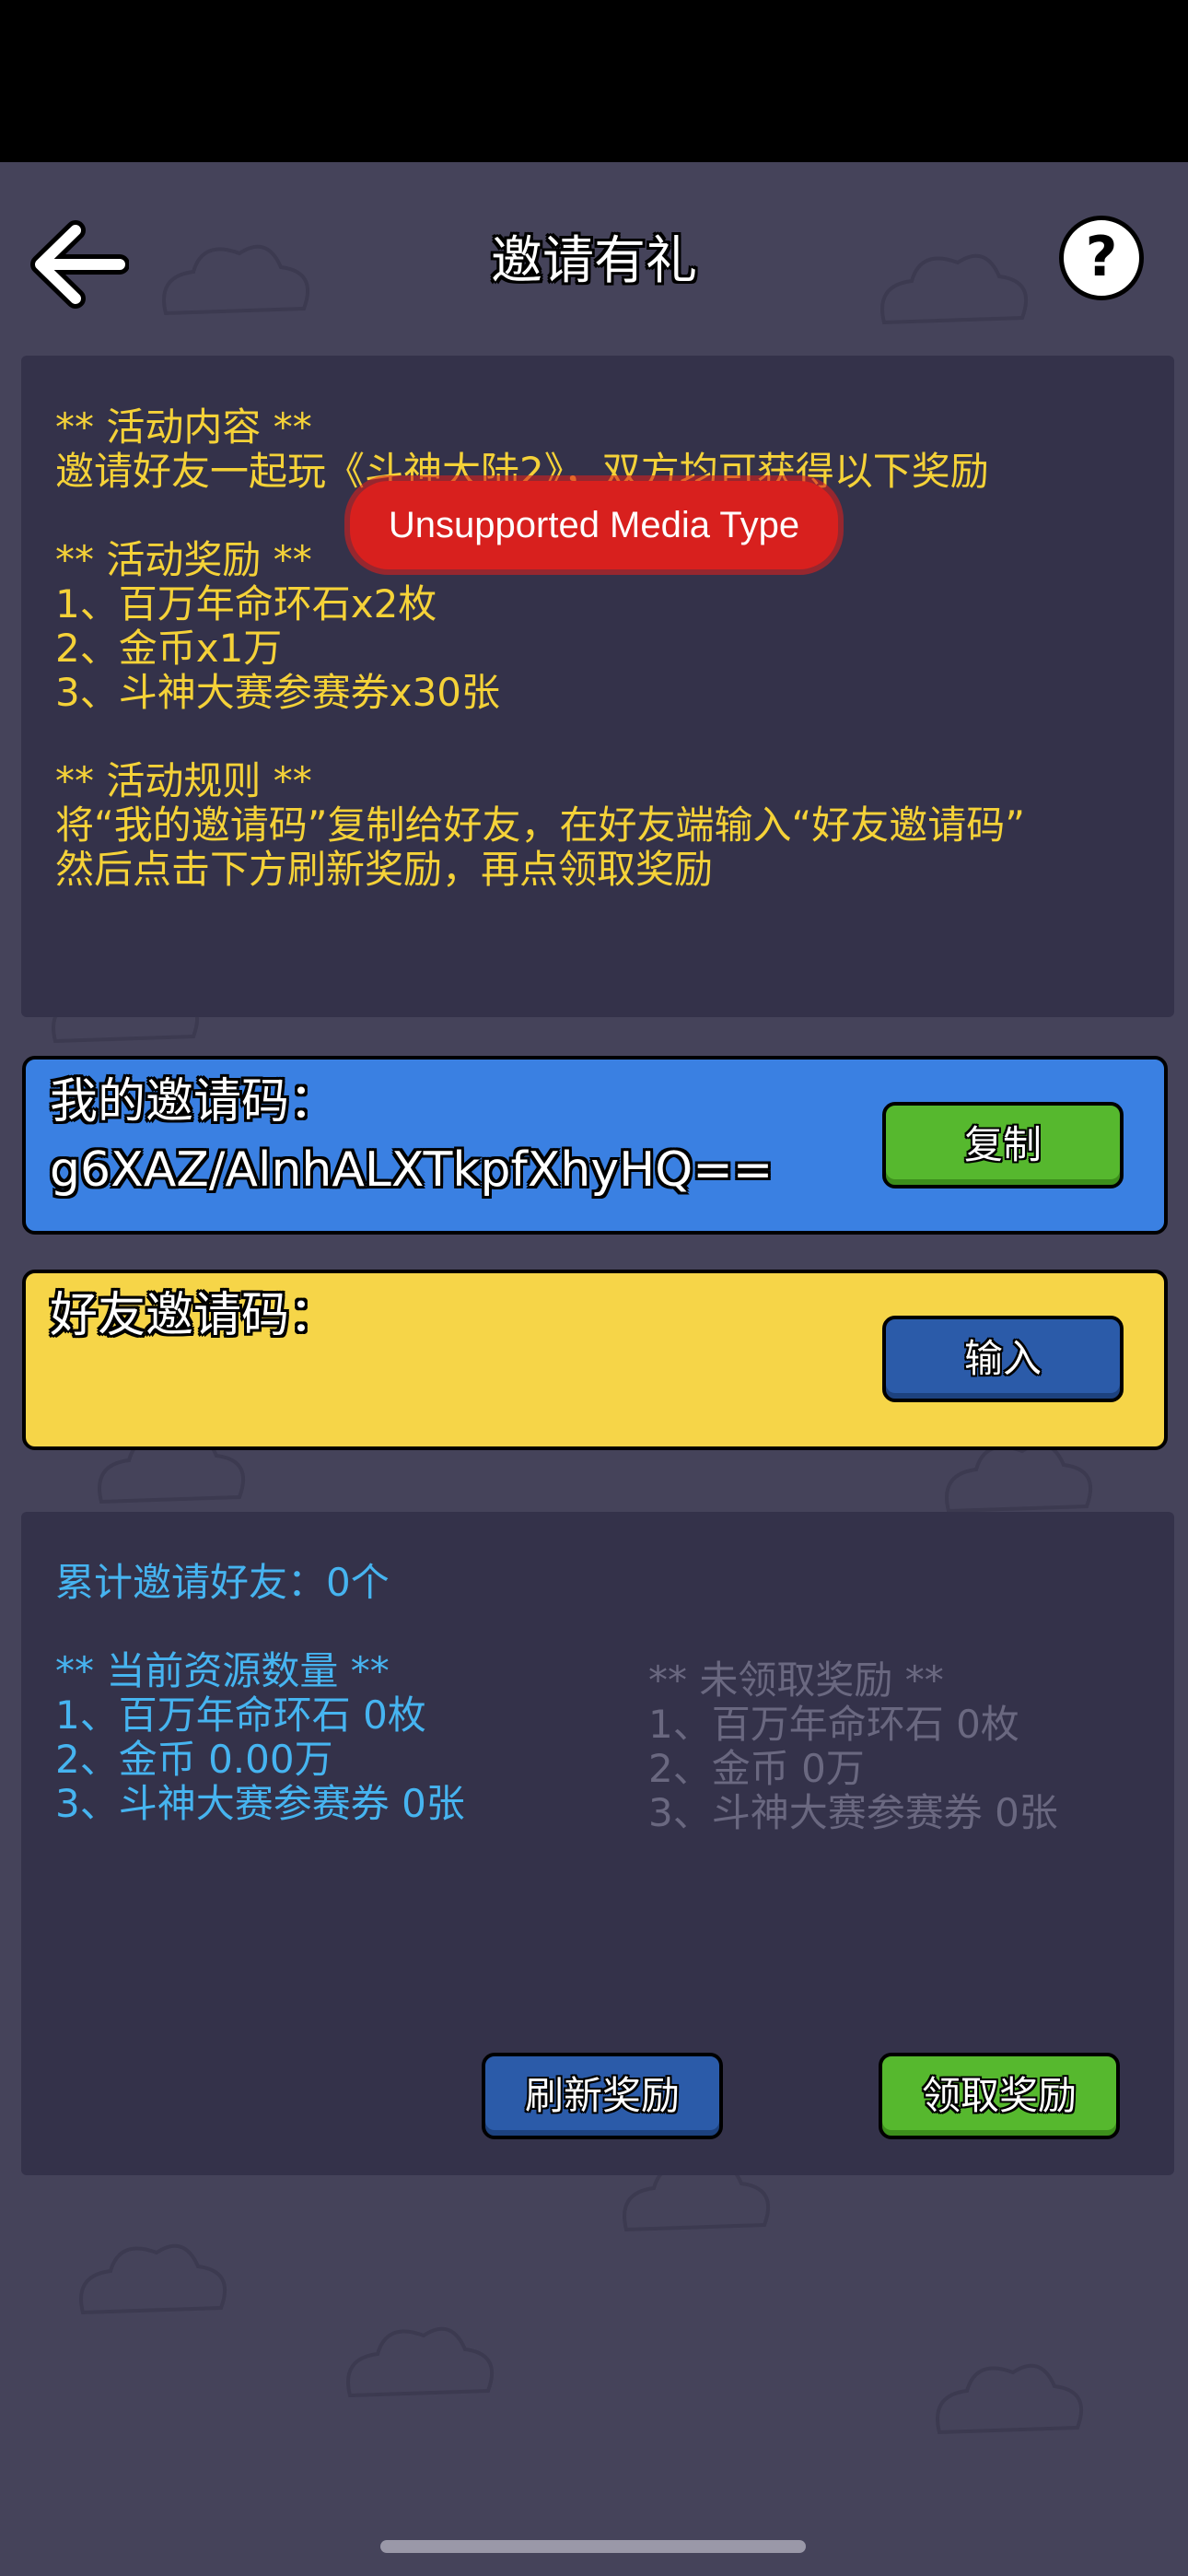  I want to click on pending-reward-1: 1、百万年命环石 0枚, so click(833, 1724).